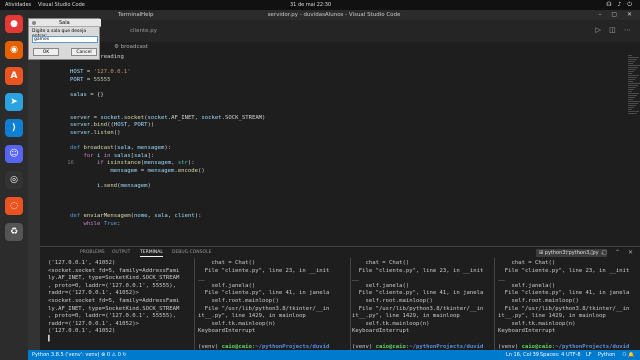 The width and height of the screenshot is (640, 360). I want to click on firefox-icon: ◉, so click(14, 50).